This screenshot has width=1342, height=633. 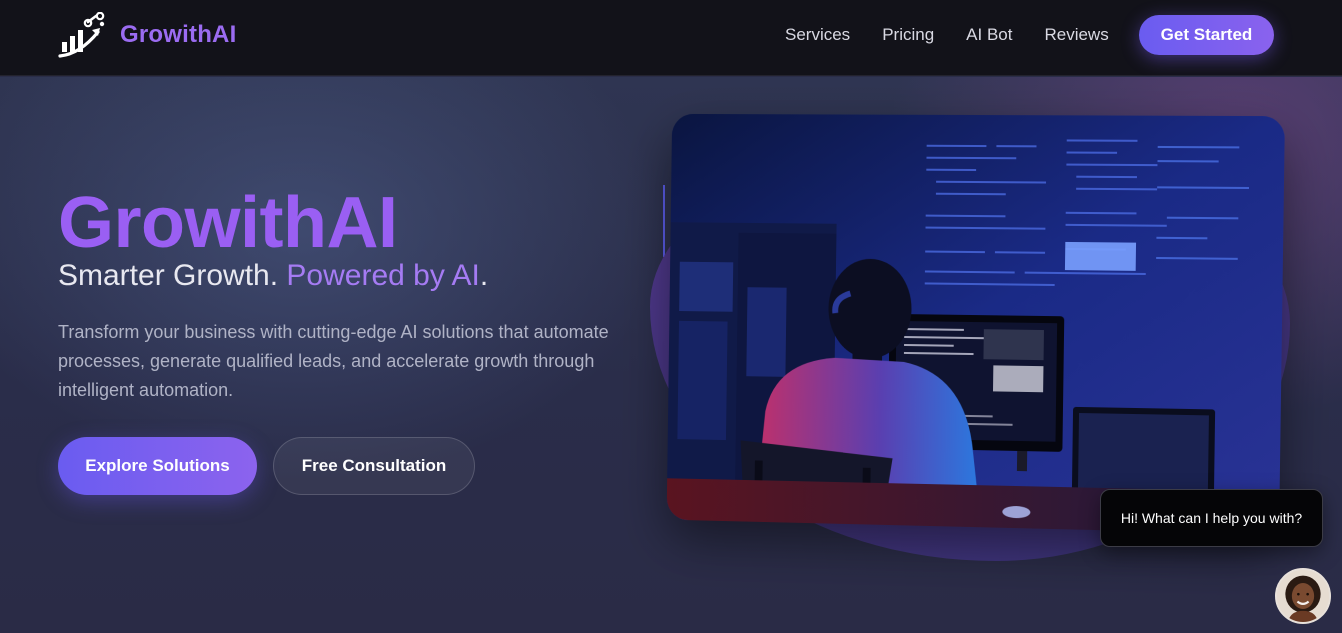 What do you see at coordinates (1206, 35) in the screenshot?
I see `get-started-button: Get Started` at bounding box center [1206, 35].